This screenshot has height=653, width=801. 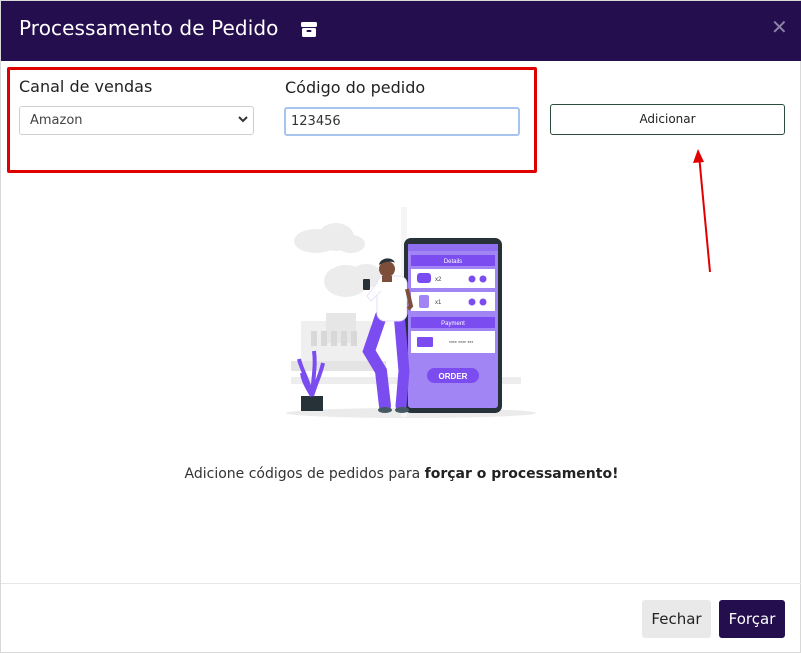 What do you see at coordinates (676, 619) in the screenshot?
I see `close-button: Fechar` at bounding box center [676, 619].